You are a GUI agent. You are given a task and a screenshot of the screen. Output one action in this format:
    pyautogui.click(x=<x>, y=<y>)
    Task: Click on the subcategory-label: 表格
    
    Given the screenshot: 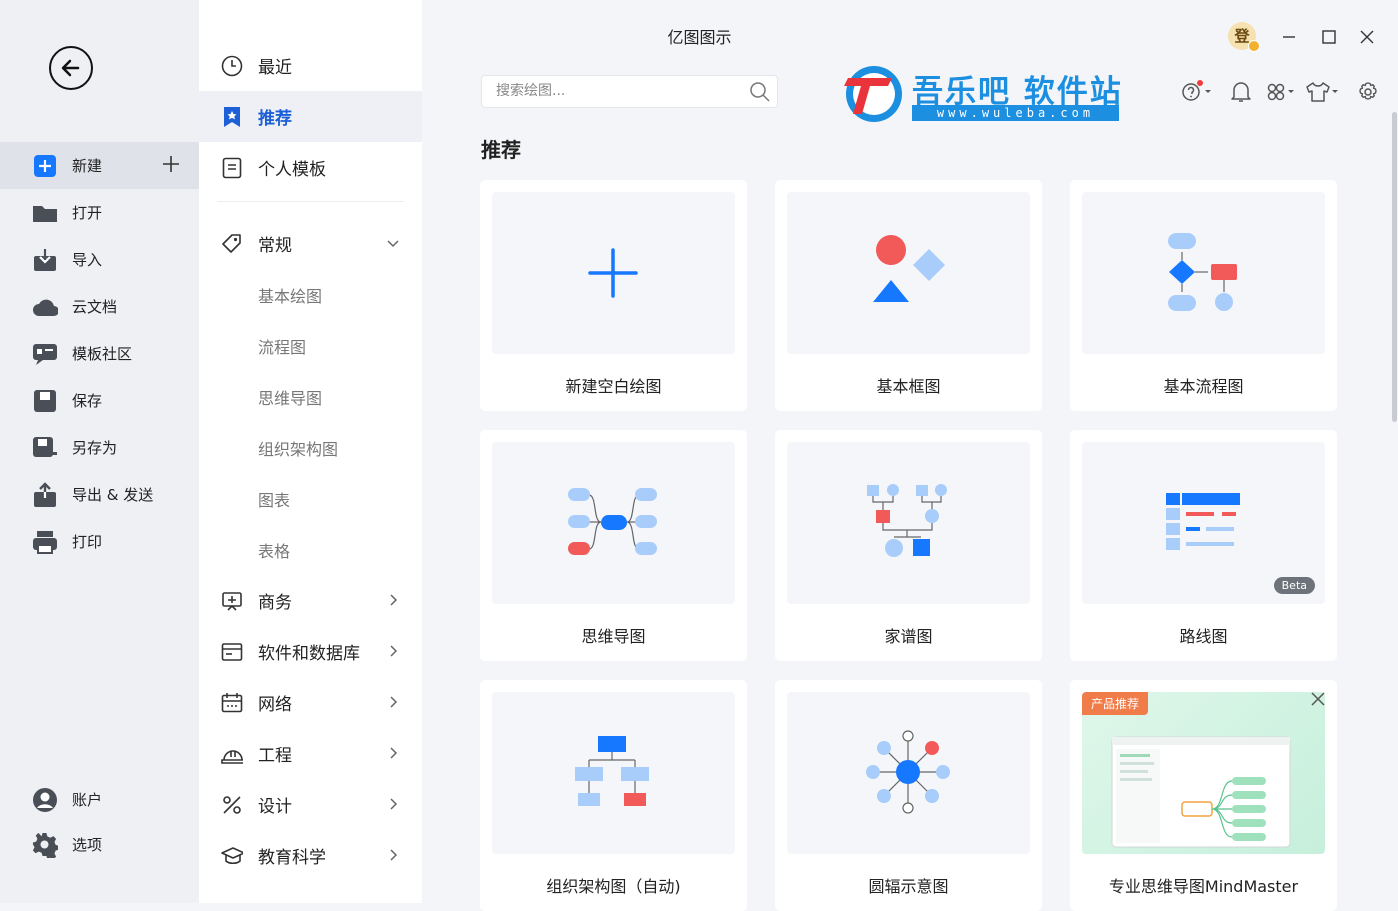 What is the action you would take?
    pyautogui.click(x=274, y=551)
    